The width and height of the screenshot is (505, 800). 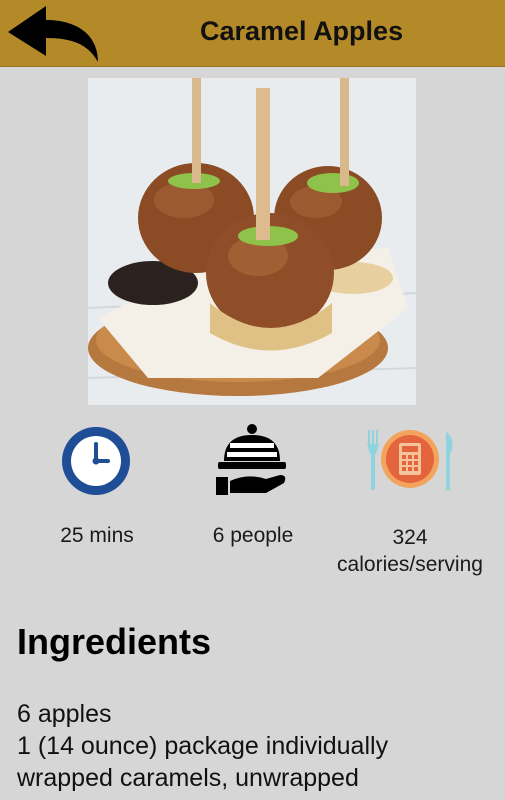 I want to click on stat-servings-label: 6 people, so click(x=253, y=535).